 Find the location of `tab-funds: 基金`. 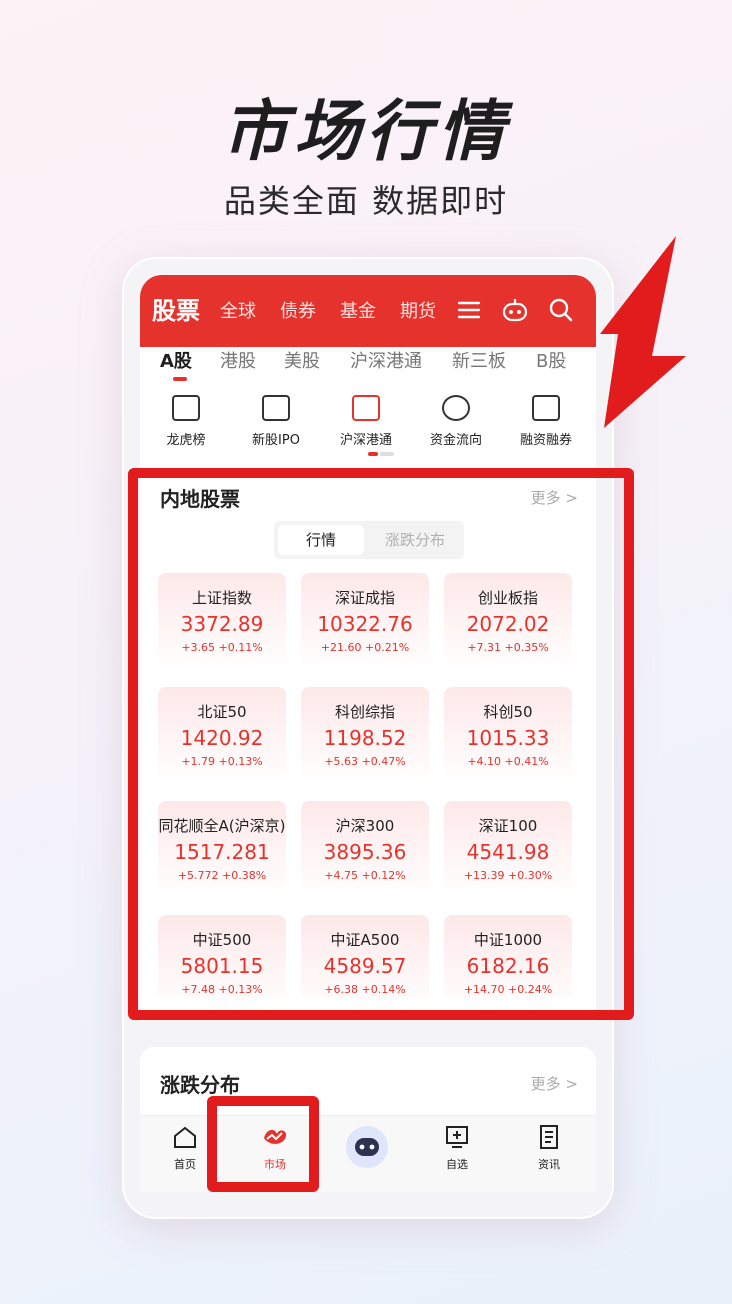

tab-funds: 基金 is located at coordinates (358, 310).